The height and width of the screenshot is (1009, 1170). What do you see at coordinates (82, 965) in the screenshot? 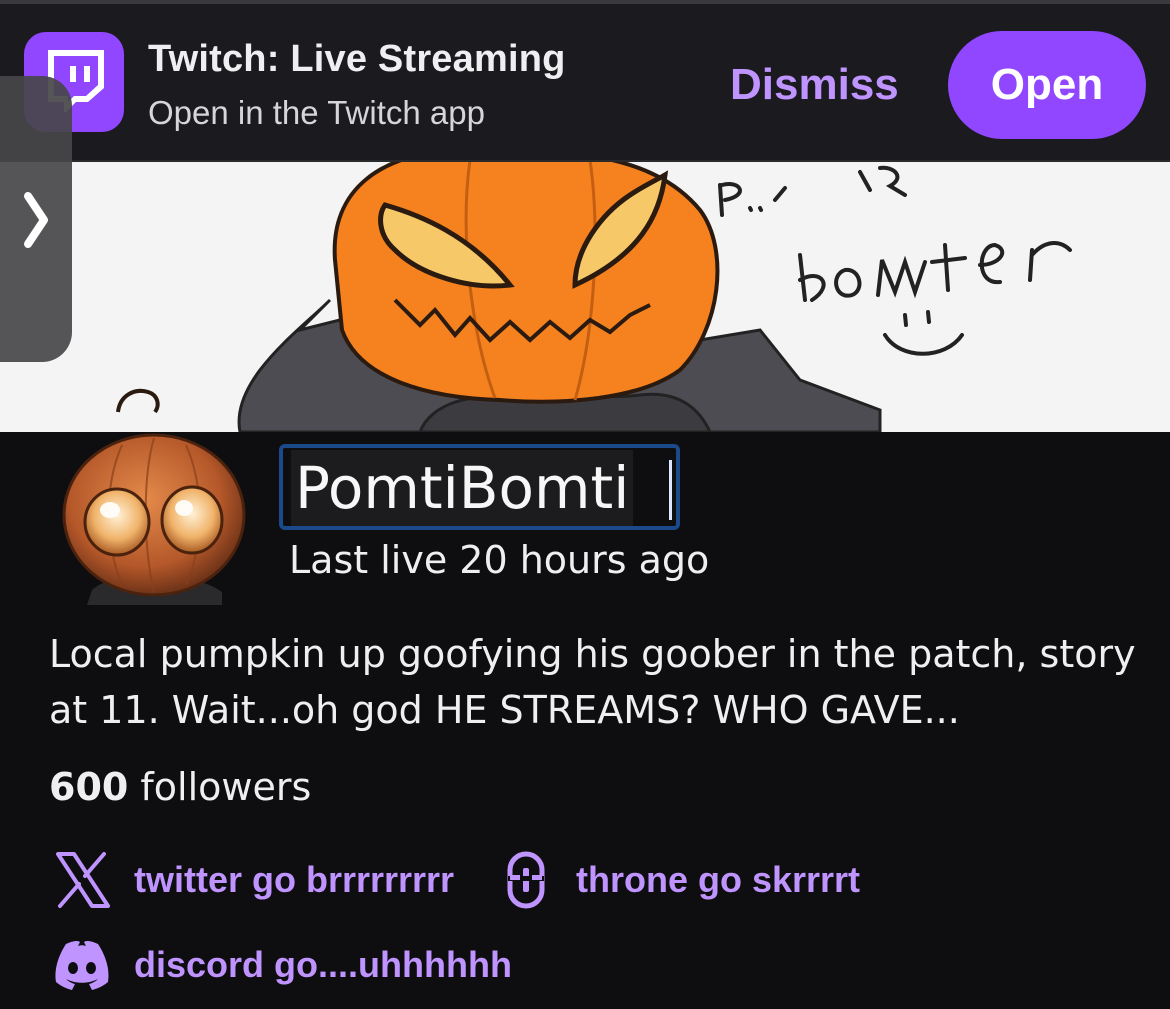
I see `discord-icon` at bounding box center [82, 965].